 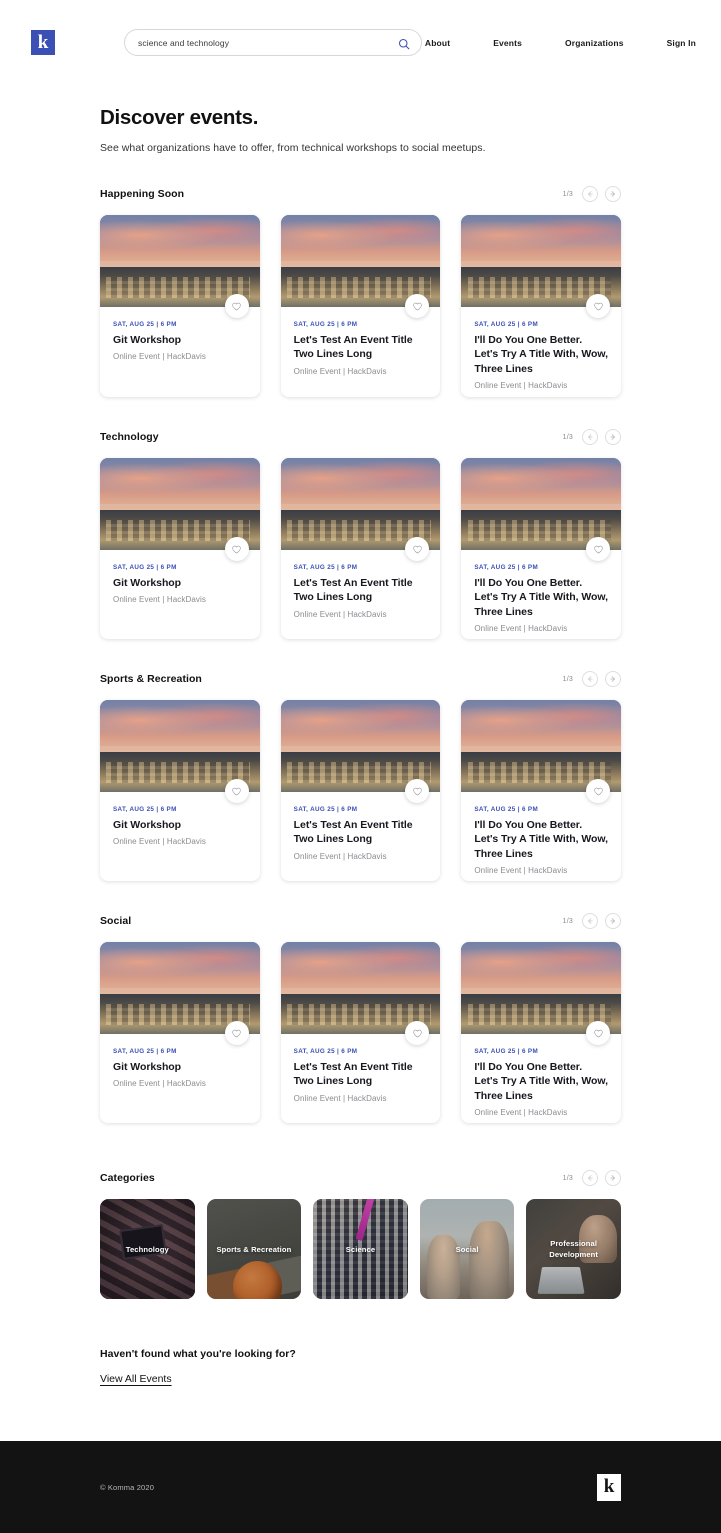 I want to click on category-label: Technology, so click(x=147, y=1249).